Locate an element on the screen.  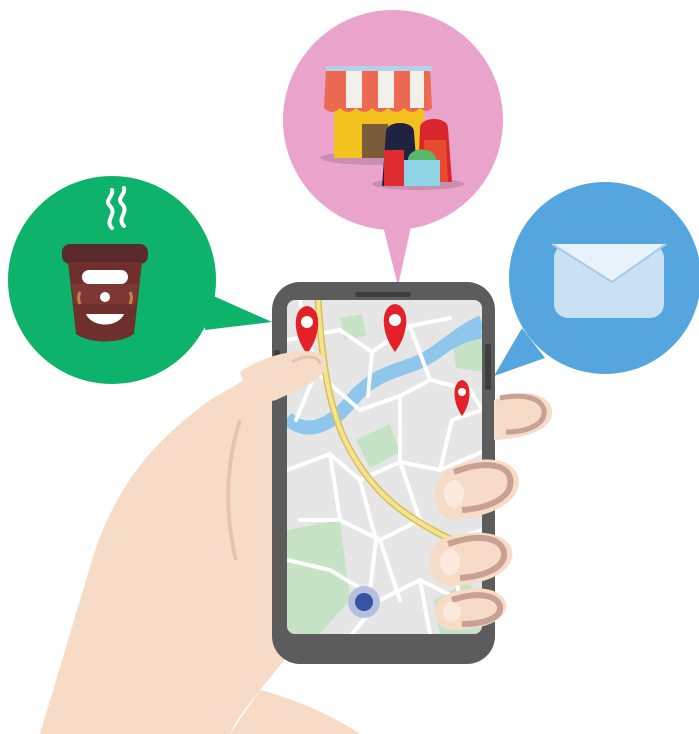
current-location-icon is located at coordinates (364, 602).